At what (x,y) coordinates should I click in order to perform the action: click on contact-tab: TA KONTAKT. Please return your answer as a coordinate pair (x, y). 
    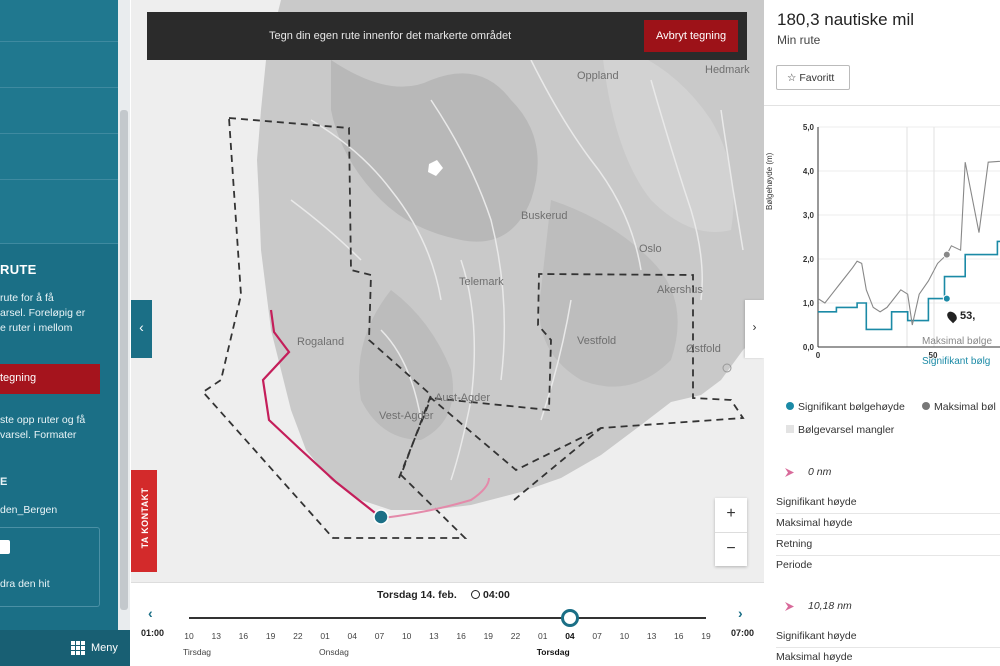
    Looking at the image, I should click on (144, 521).